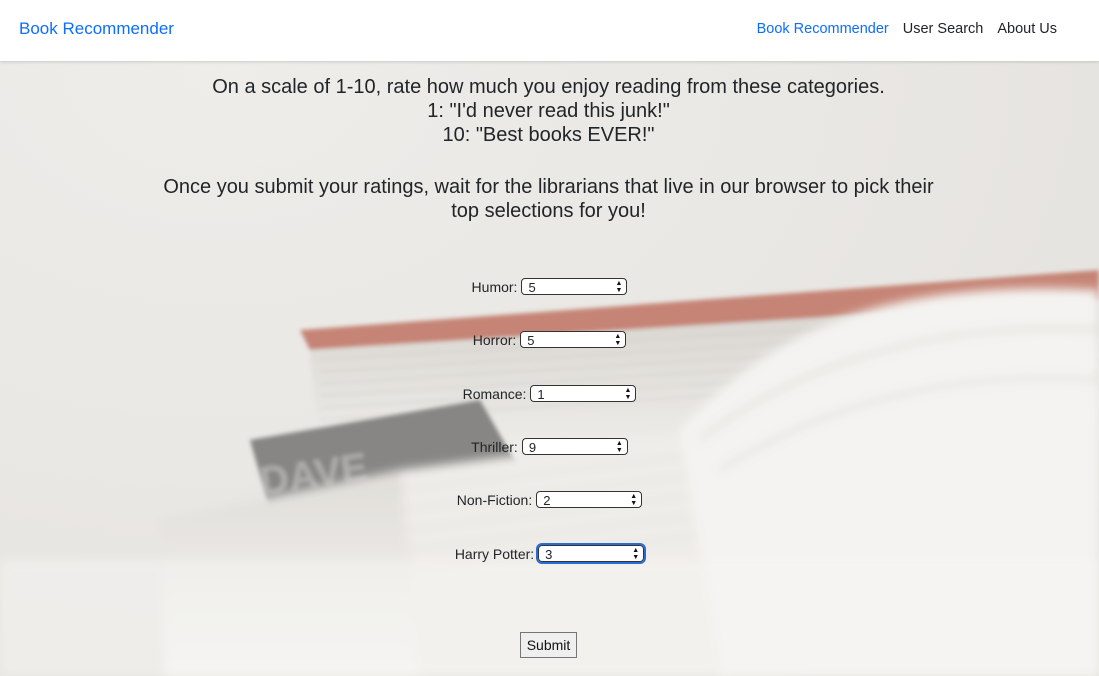 This screenshot has width=1099, height=676. I want to click on nav-link-about-us: About Us, so click(1027, 29).